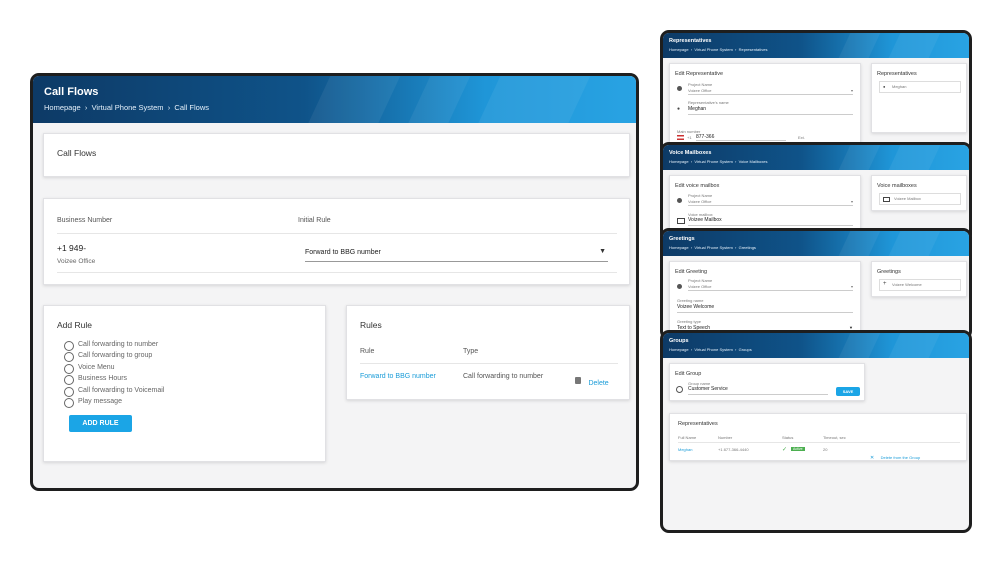 The image size is (1000, 563). Describe the element at coordinates (191, 107) in the screenshot. I see `breadcrumb-call-flows: Call Flows` at that location.